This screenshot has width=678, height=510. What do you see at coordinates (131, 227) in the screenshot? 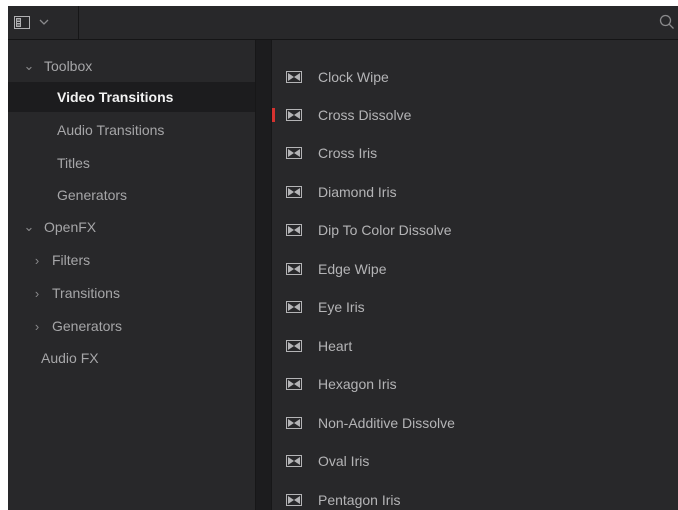
I see `sidebar-item-openfx: ⌄ OpenFX` at bounding box center [131, 227].